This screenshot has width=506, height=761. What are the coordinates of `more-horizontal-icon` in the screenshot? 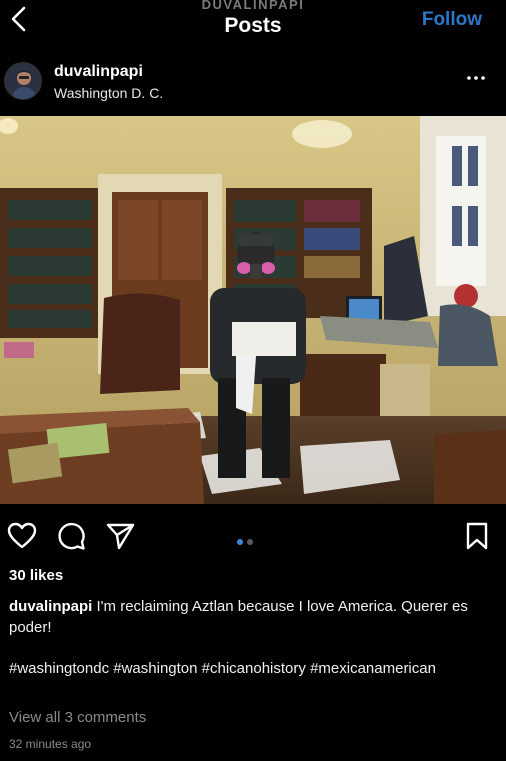 It's located at (476, 78).